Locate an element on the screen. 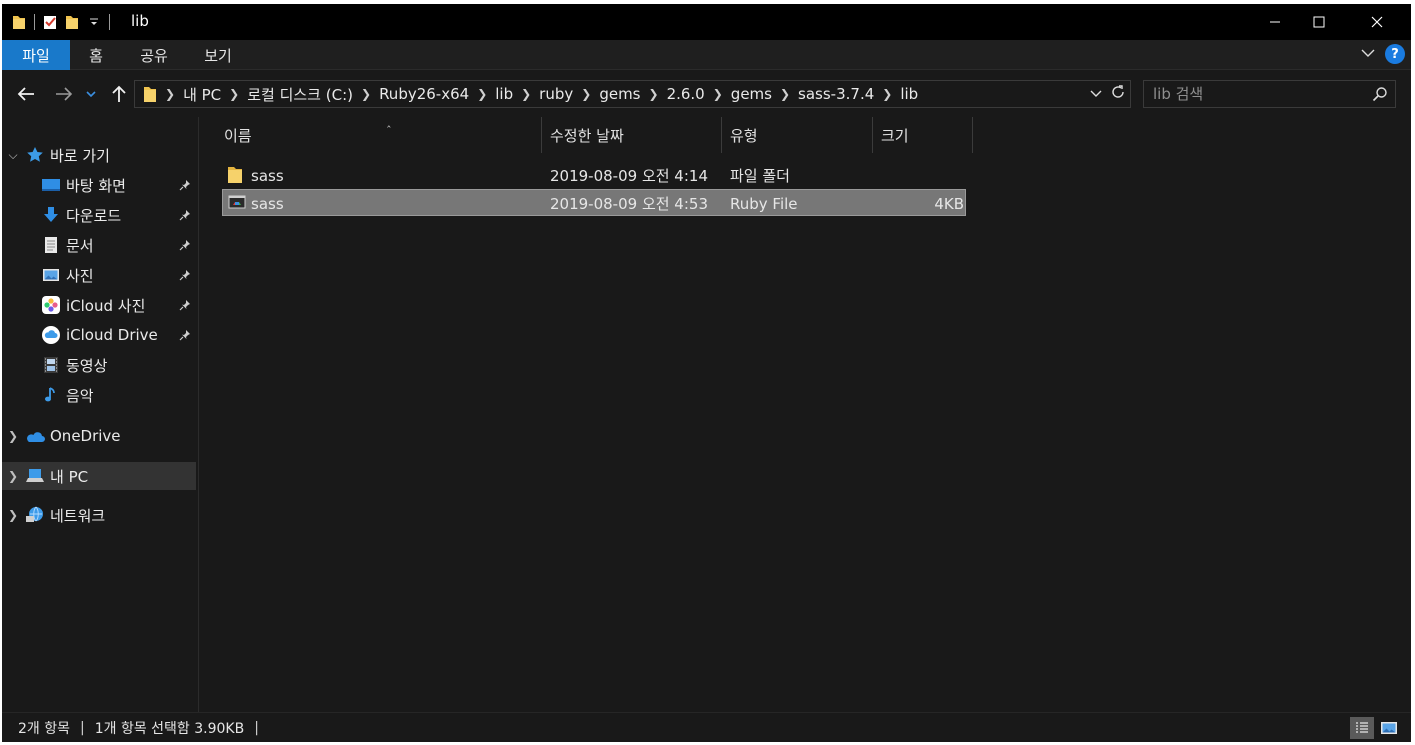  file-type: 파일 폴더 is located at coordinates (760, 176).